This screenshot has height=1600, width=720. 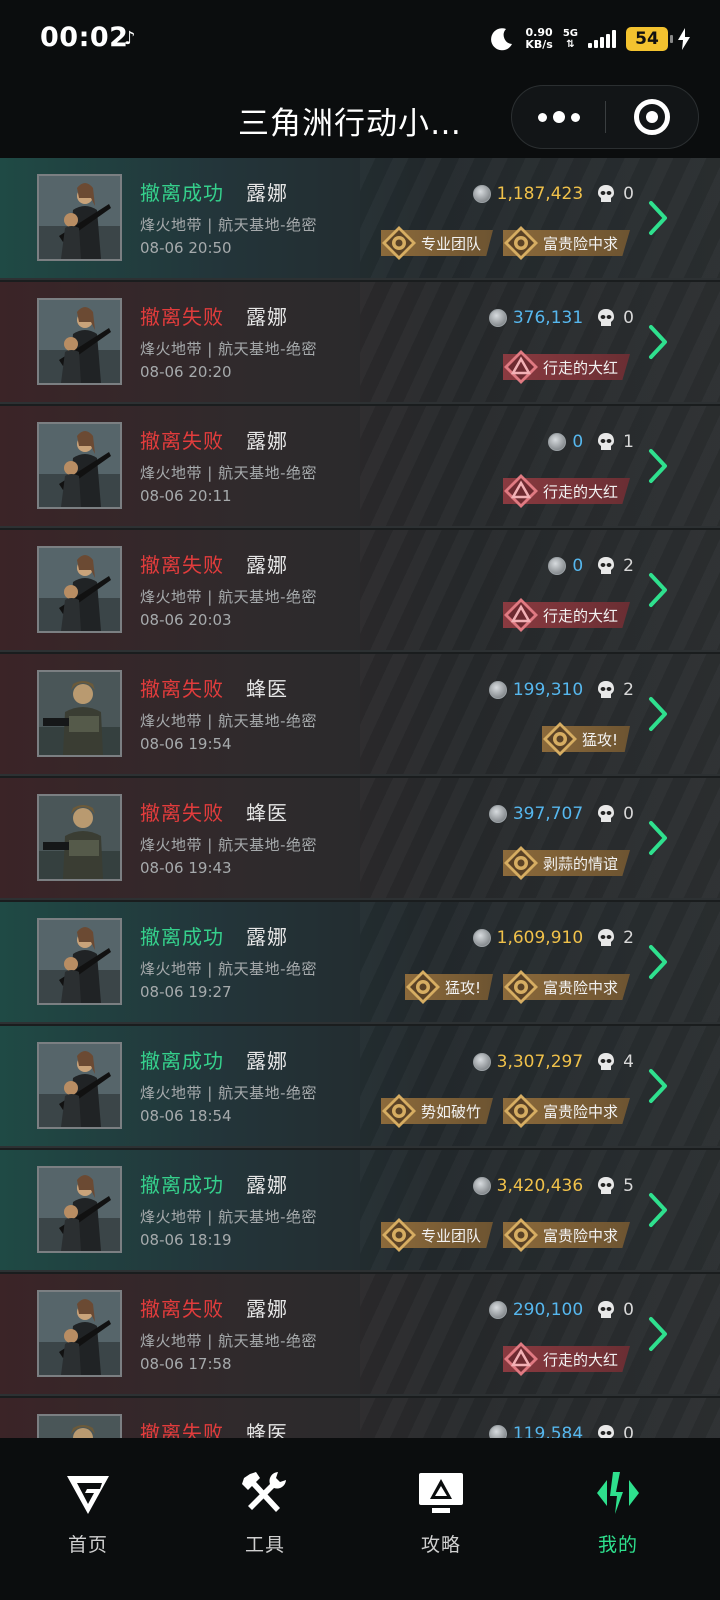 I want to click on record-row: 撤离失败 蜂医 119,584 0, so click(x=360, y=1418).